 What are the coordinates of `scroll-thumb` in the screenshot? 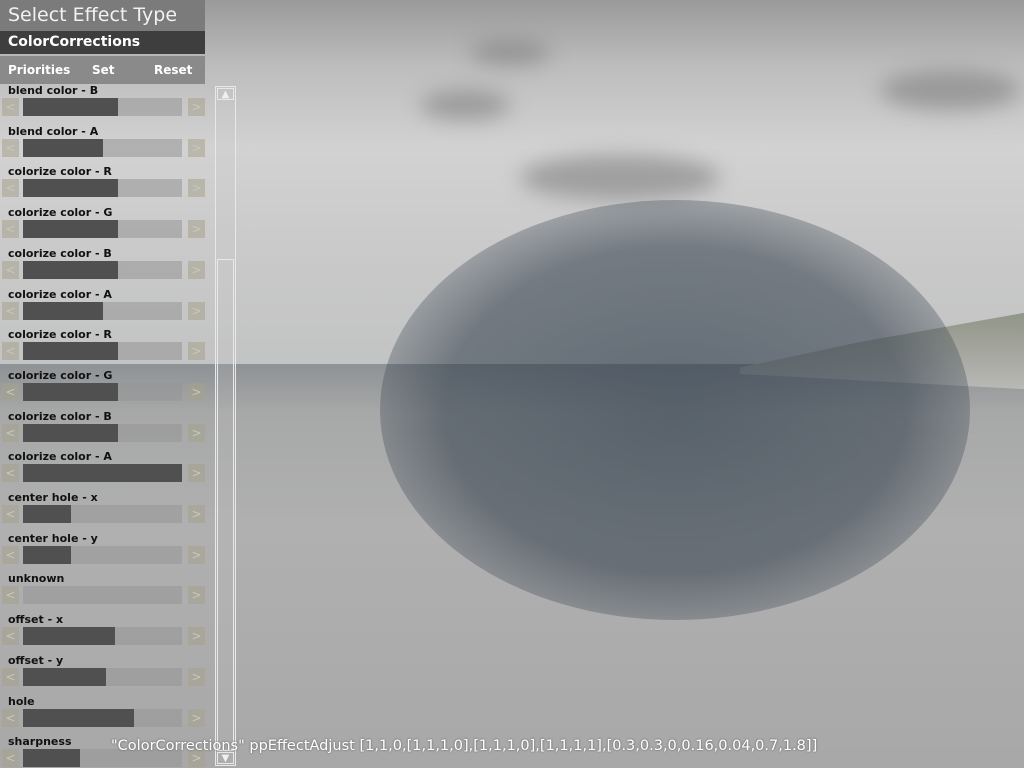 It's located at (225, 505).